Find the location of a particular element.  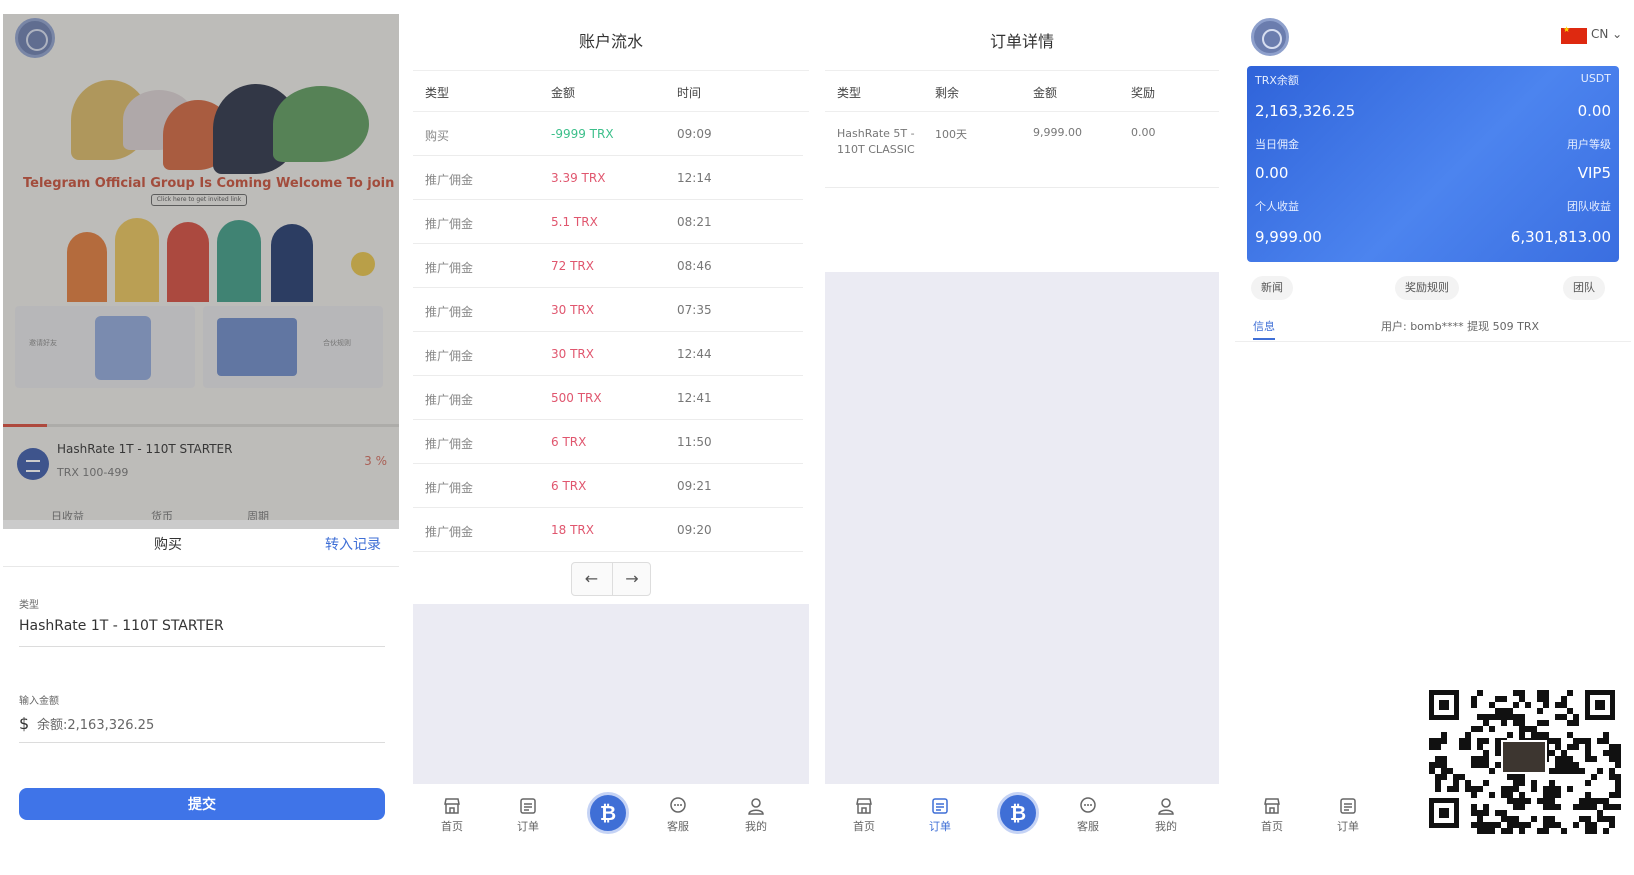

bottom-nav: 首页 订单 is located at coordinates (1330, 829).